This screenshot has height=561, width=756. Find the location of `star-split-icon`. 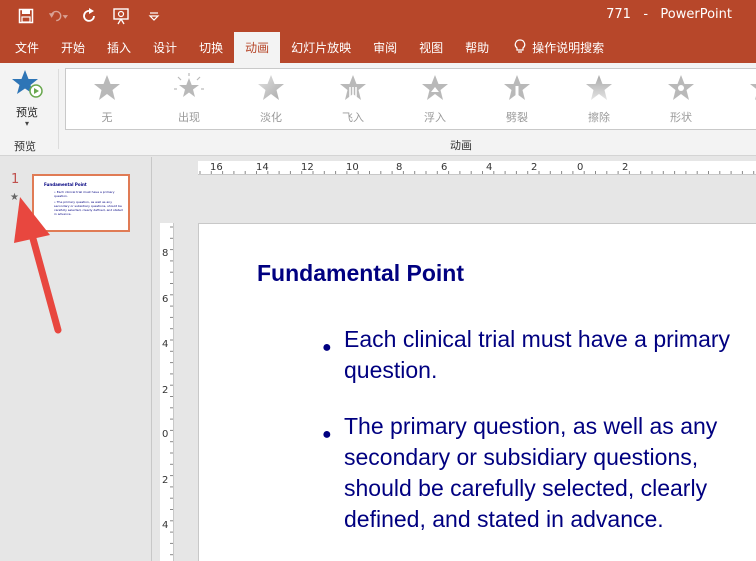

star-split-icon is located at coordinates (517, 90).